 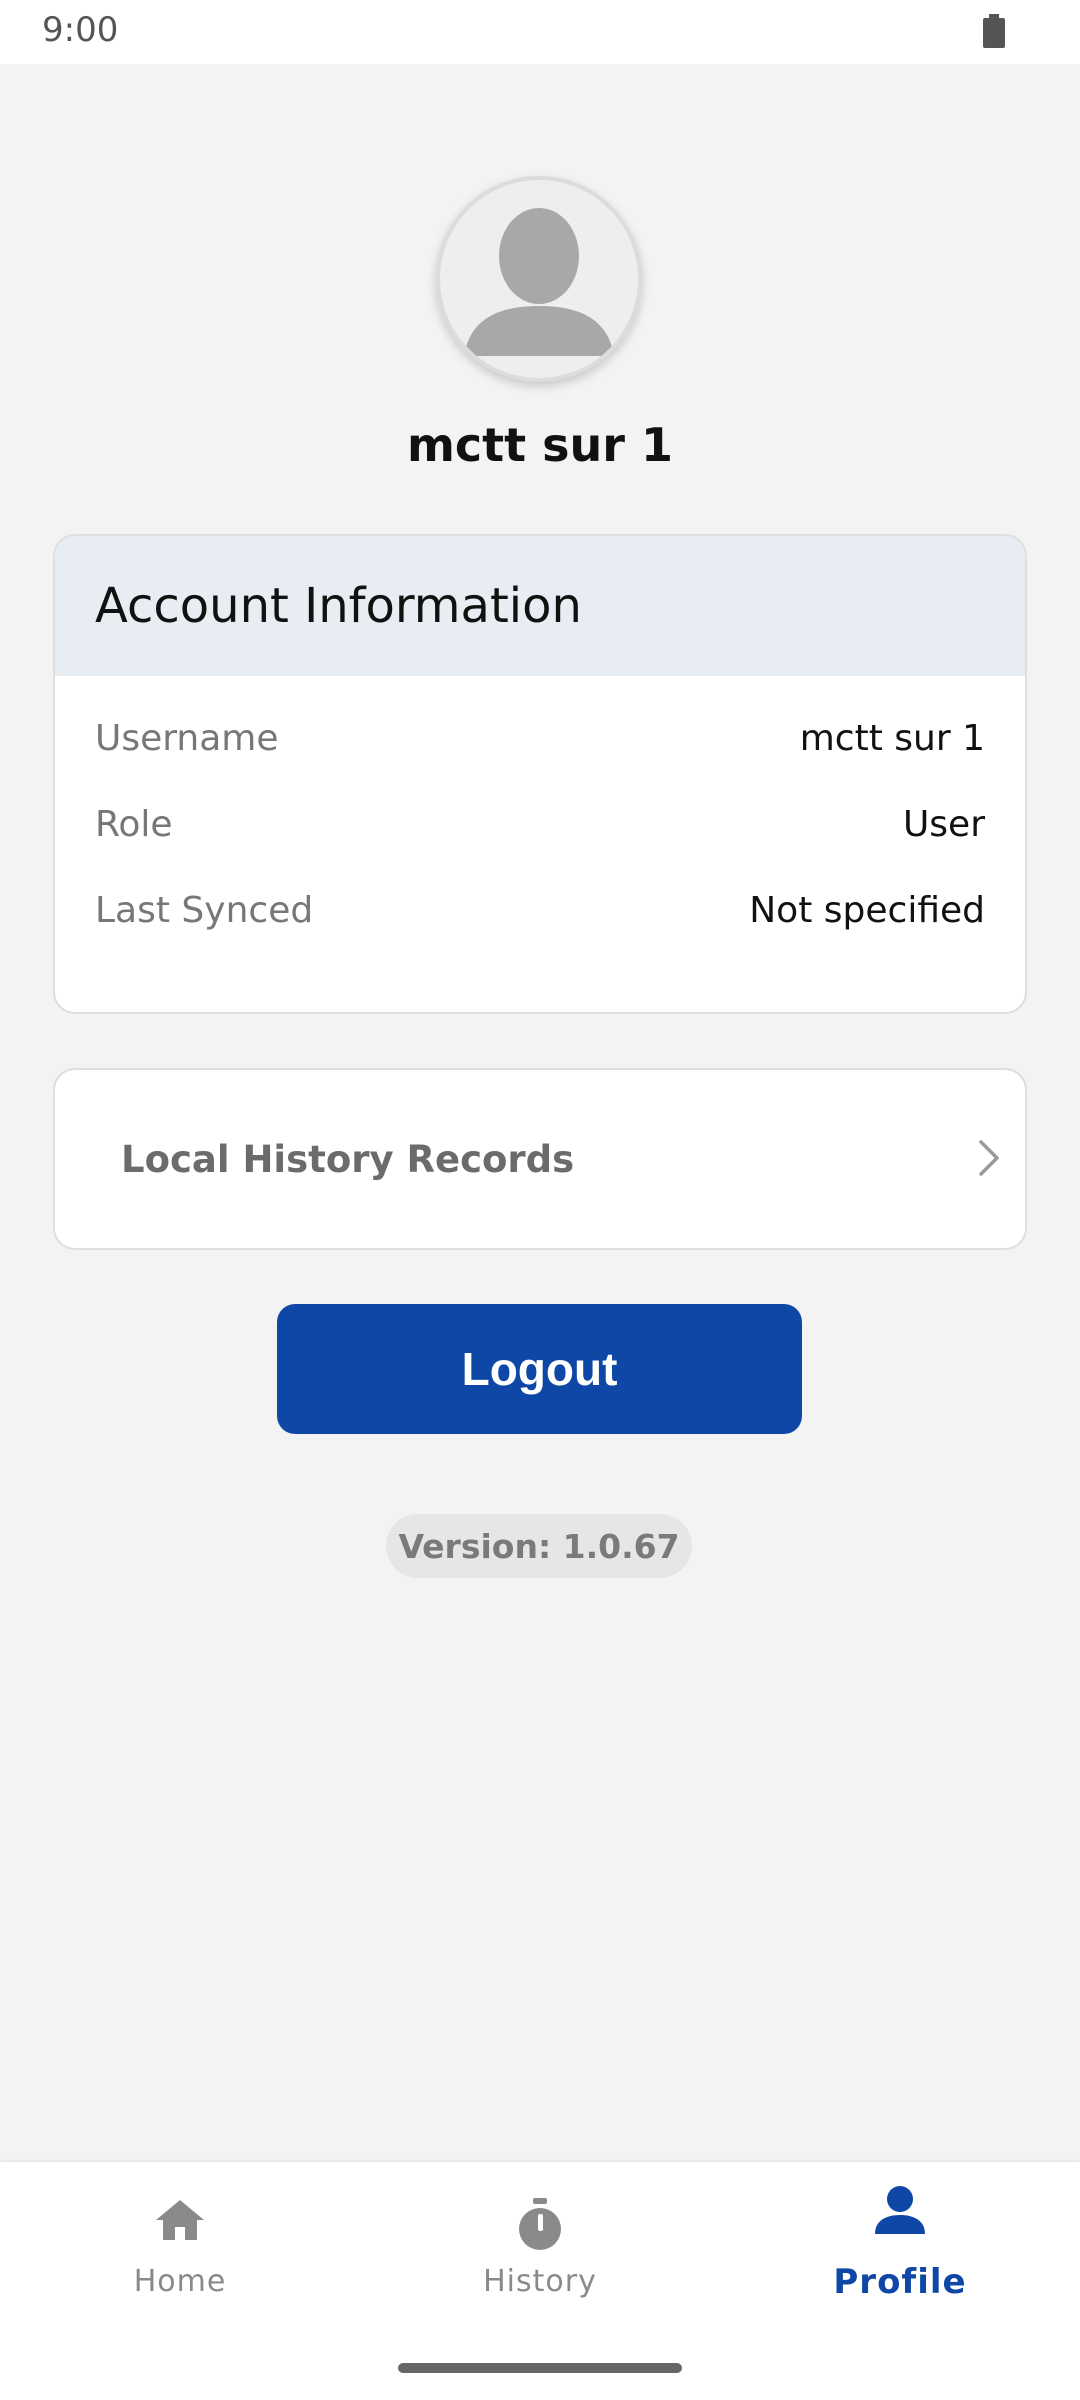 I want to click on battery-icon, so click(x=994, y=31).